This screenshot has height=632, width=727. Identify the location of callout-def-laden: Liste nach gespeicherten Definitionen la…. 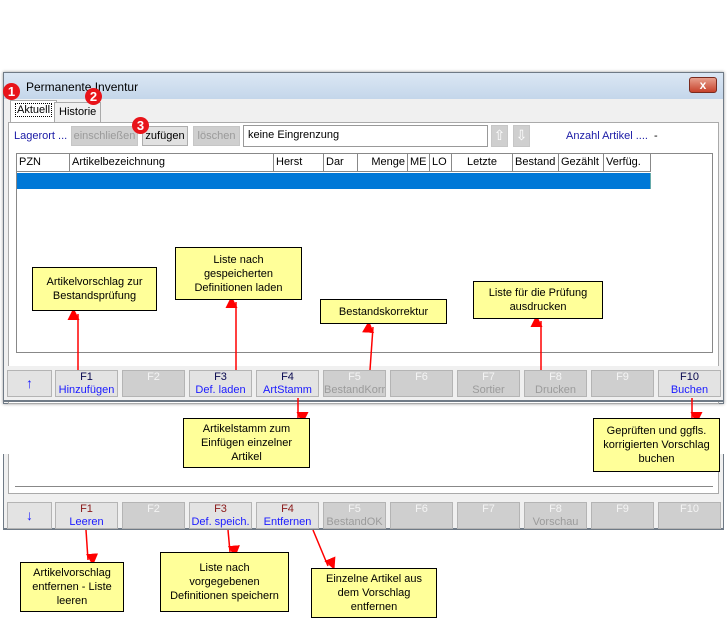
(238, 273).